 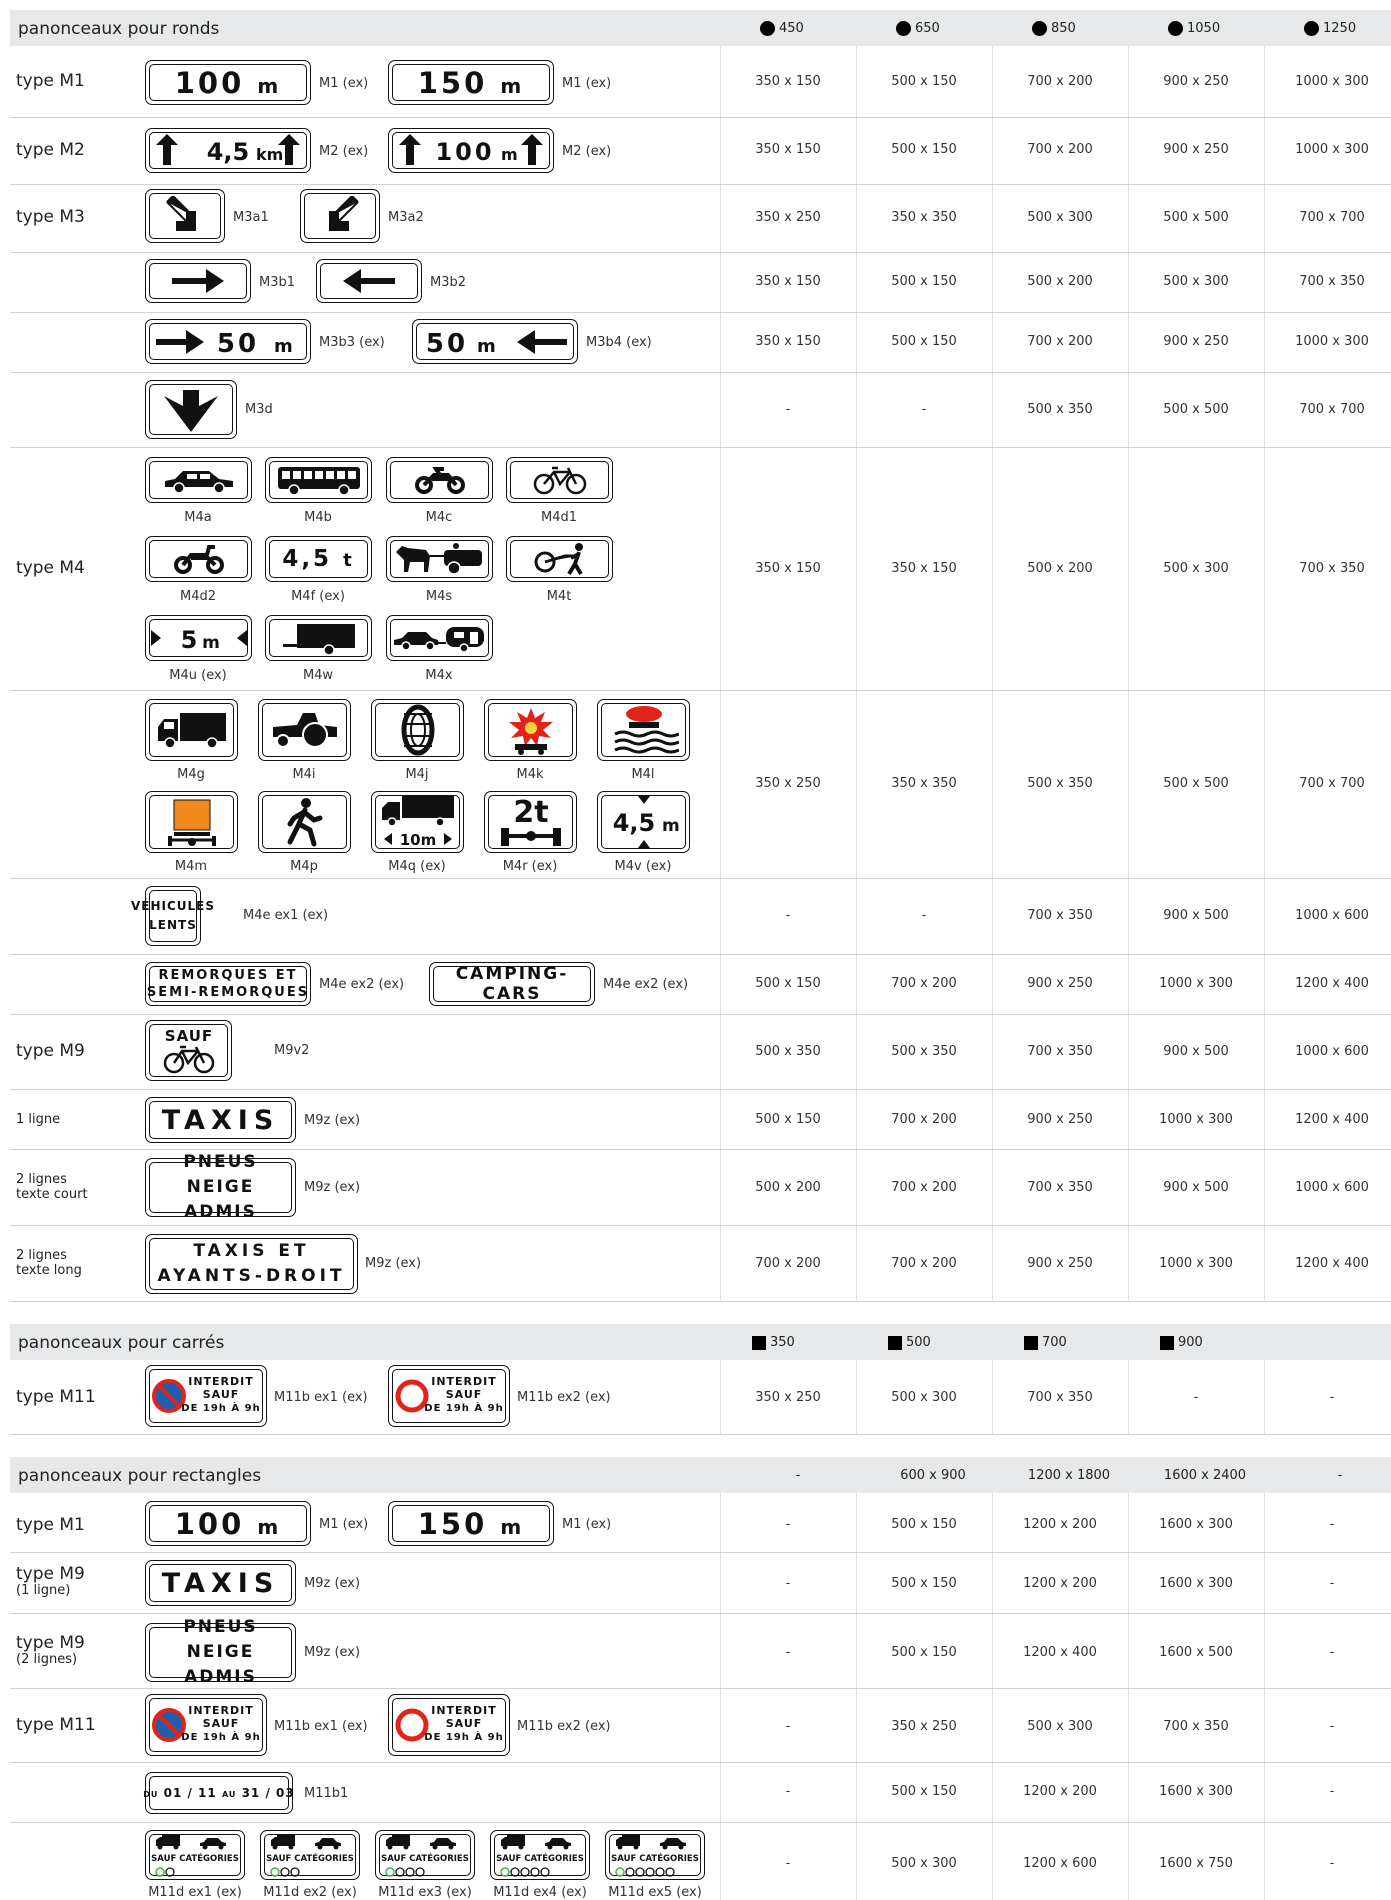 I want to click on caption-m11b-ex1: M11b ex1 (ex), so click(x=321, y=1397).